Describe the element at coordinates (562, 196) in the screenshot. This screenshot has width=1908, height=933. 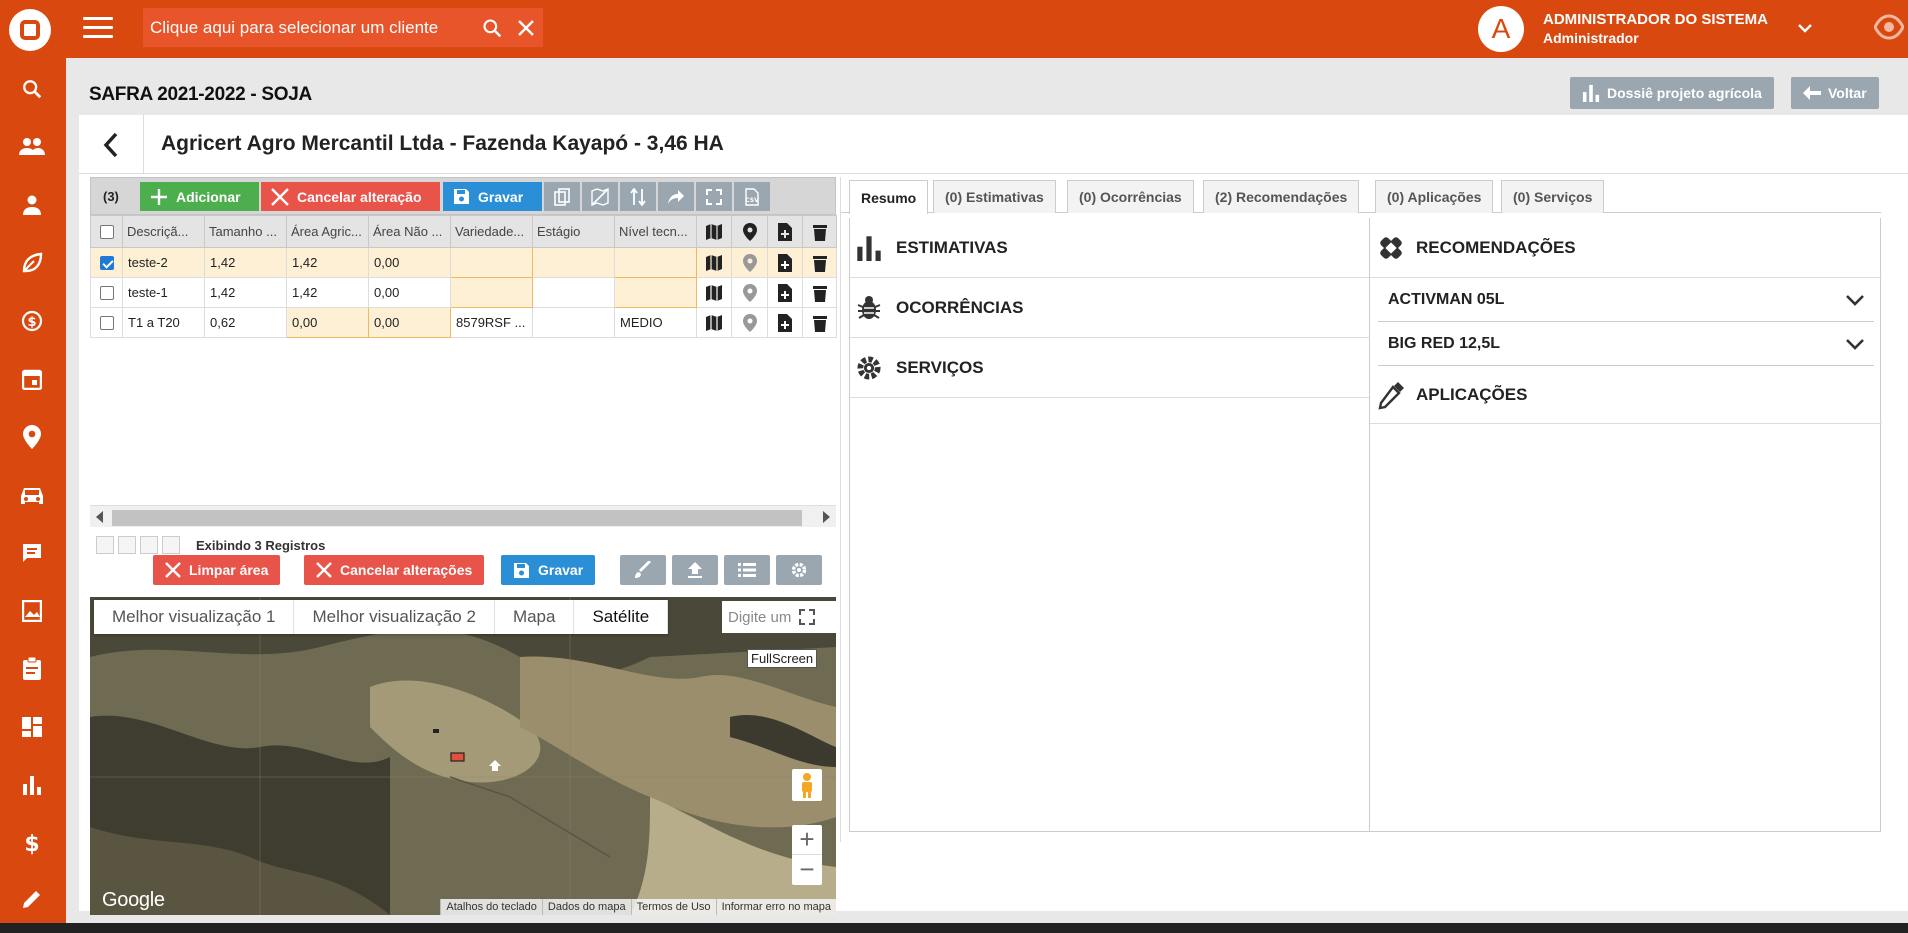
I see `copy-icon` at that location.